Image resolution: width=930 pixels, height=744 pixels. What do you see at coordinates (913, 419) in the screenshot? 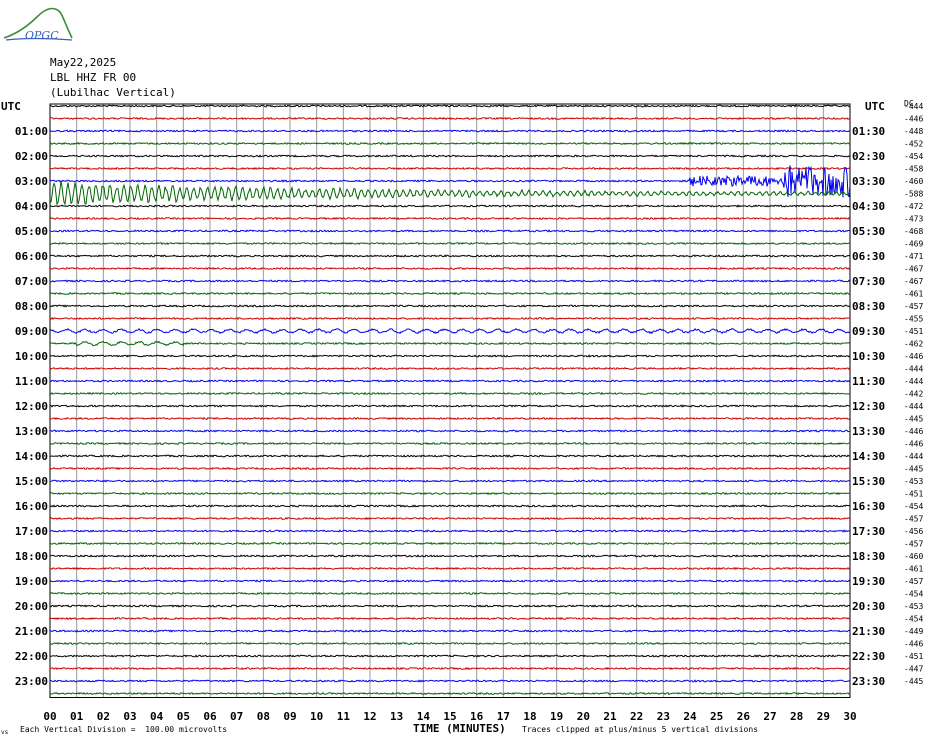
I see `dc-offset-25: -445` at bounding box center [913, 419].